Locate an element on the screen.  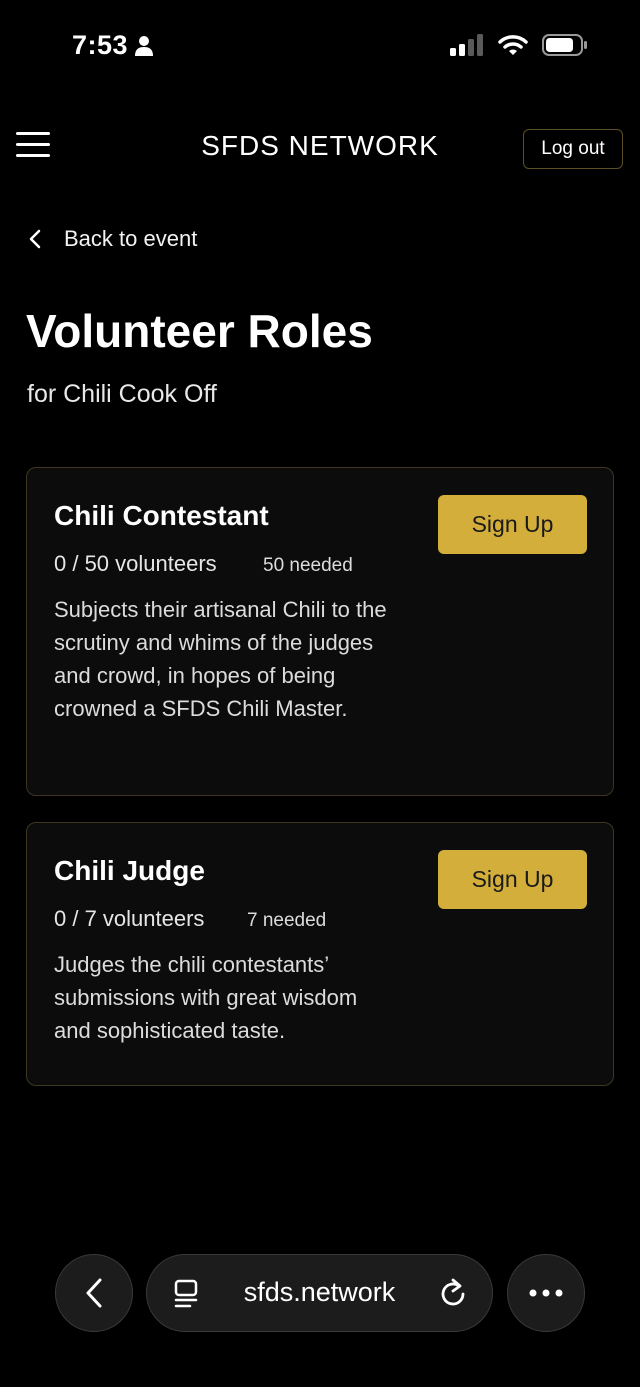
status-time: 7:53 is located at coordinates (100, 45).